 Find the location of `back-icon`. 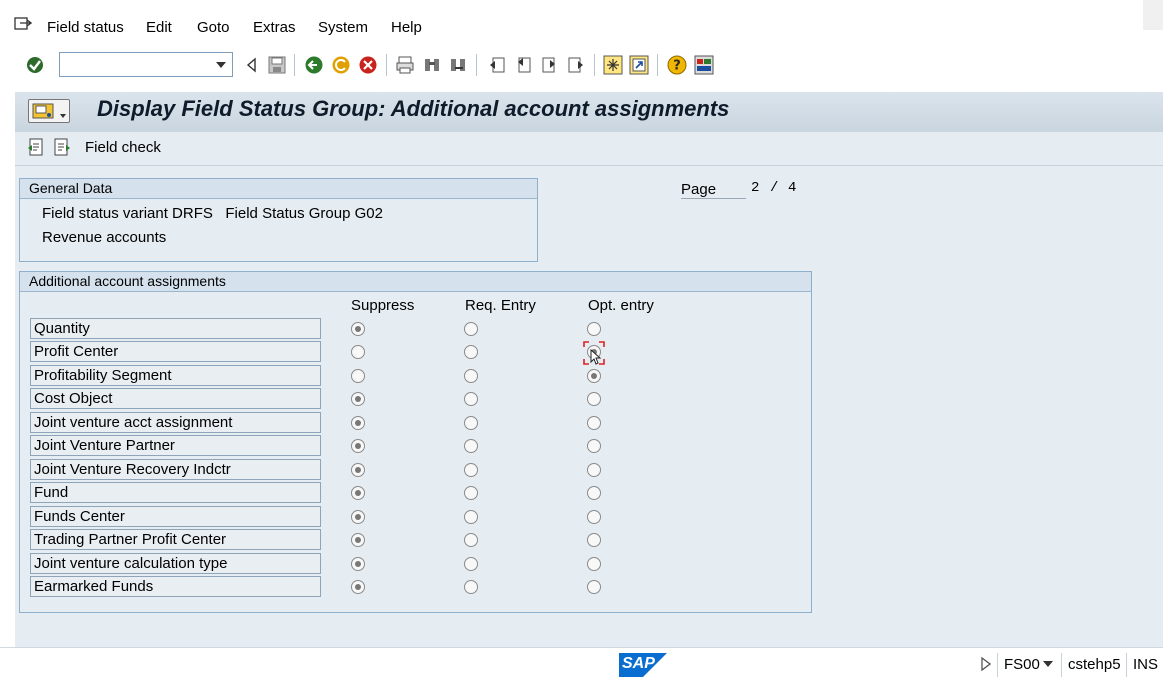

back-icon is located at coordinates (314, 65).